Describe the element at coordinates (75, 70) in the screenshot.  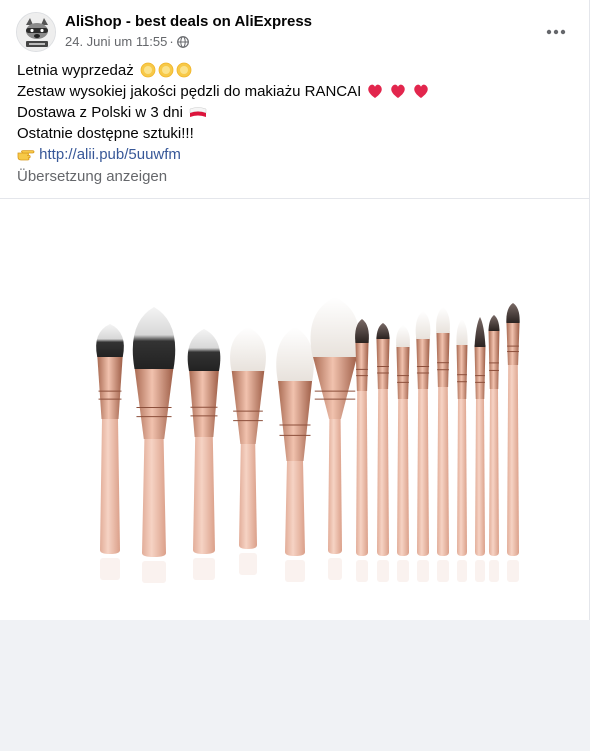
I see `post-line-1-text: Letnia wyprzedaż` at that location.